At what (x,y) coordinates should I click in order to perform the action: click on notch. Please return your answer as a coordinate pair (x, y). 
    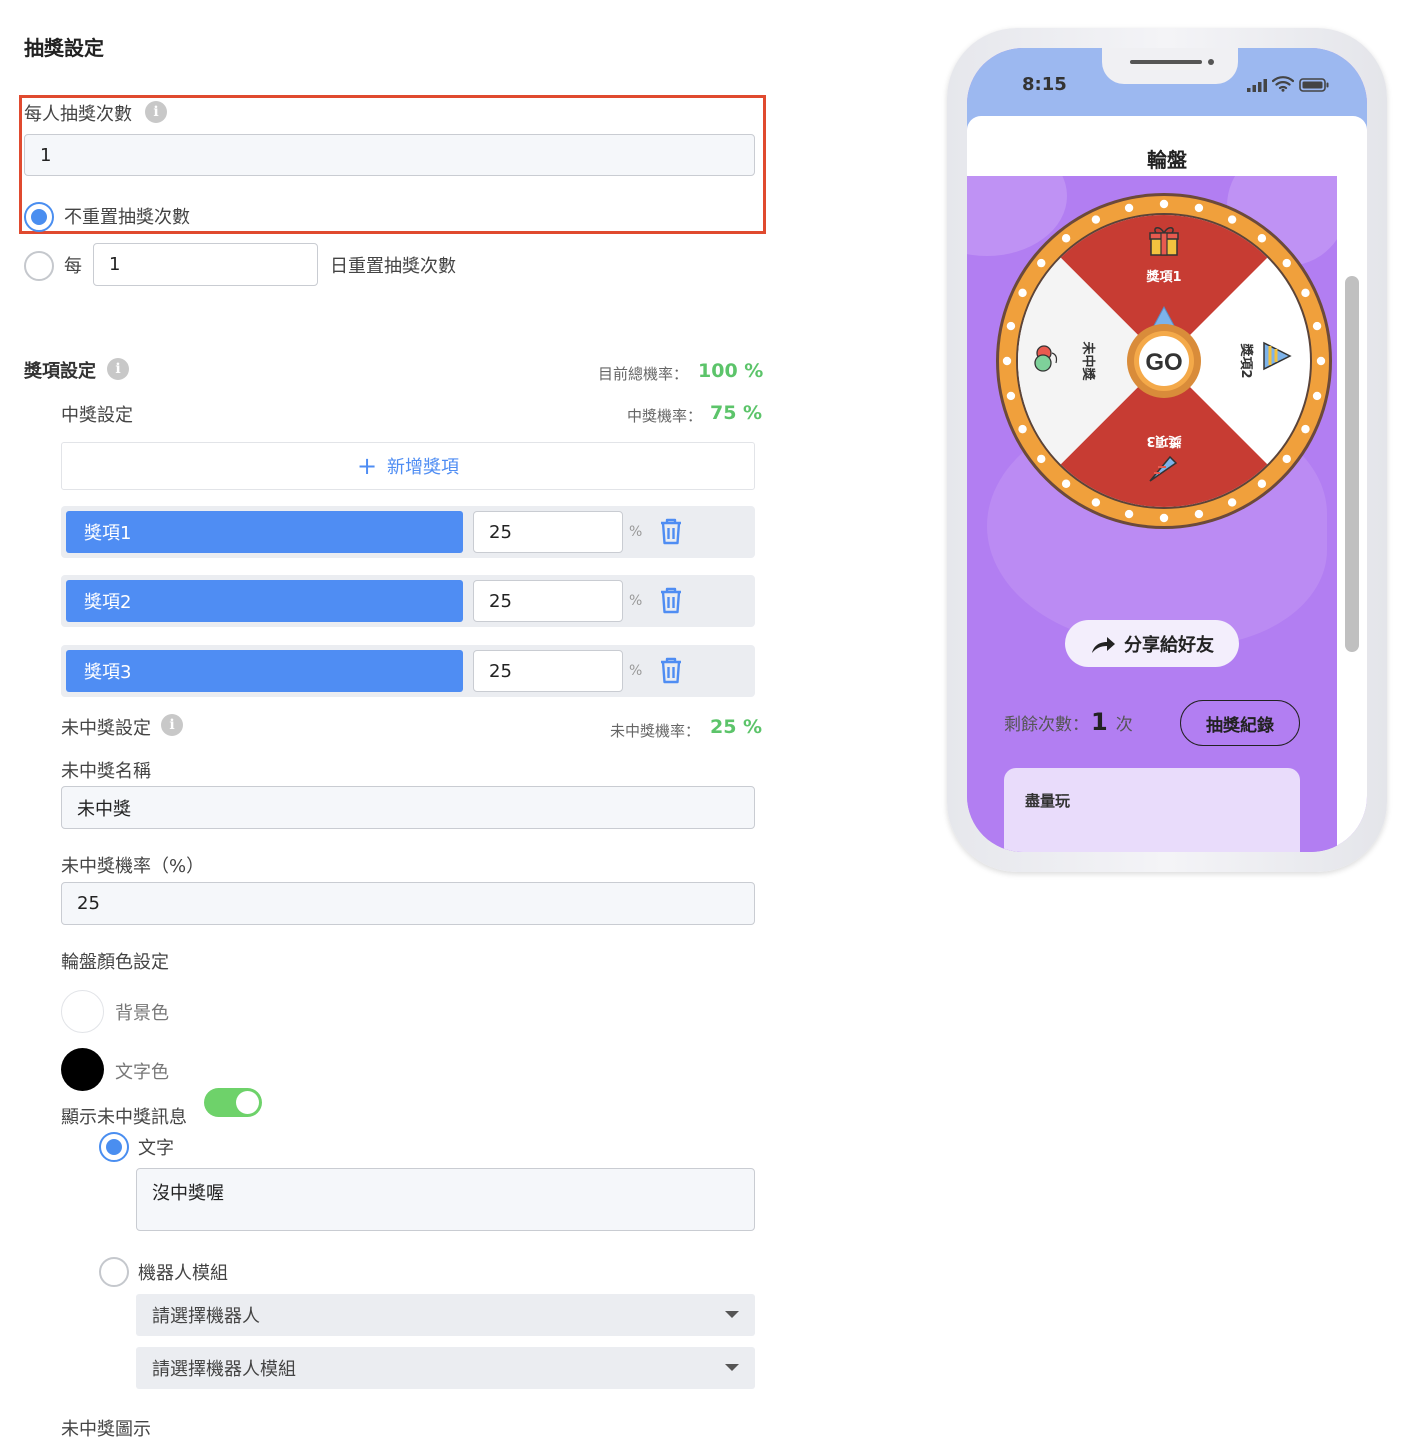
    Looking at the image, I should click on (1170, 66).